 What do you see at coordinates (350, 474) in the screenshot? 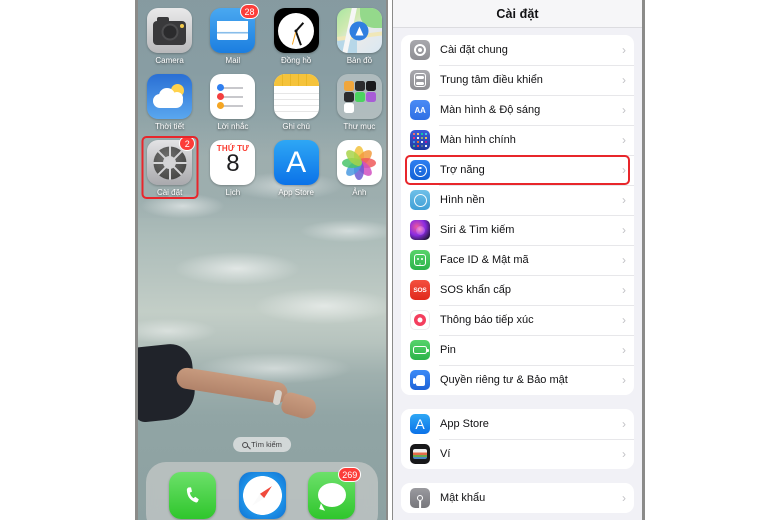
I see `messages-badge: 269` at bounding box center [350, 474].